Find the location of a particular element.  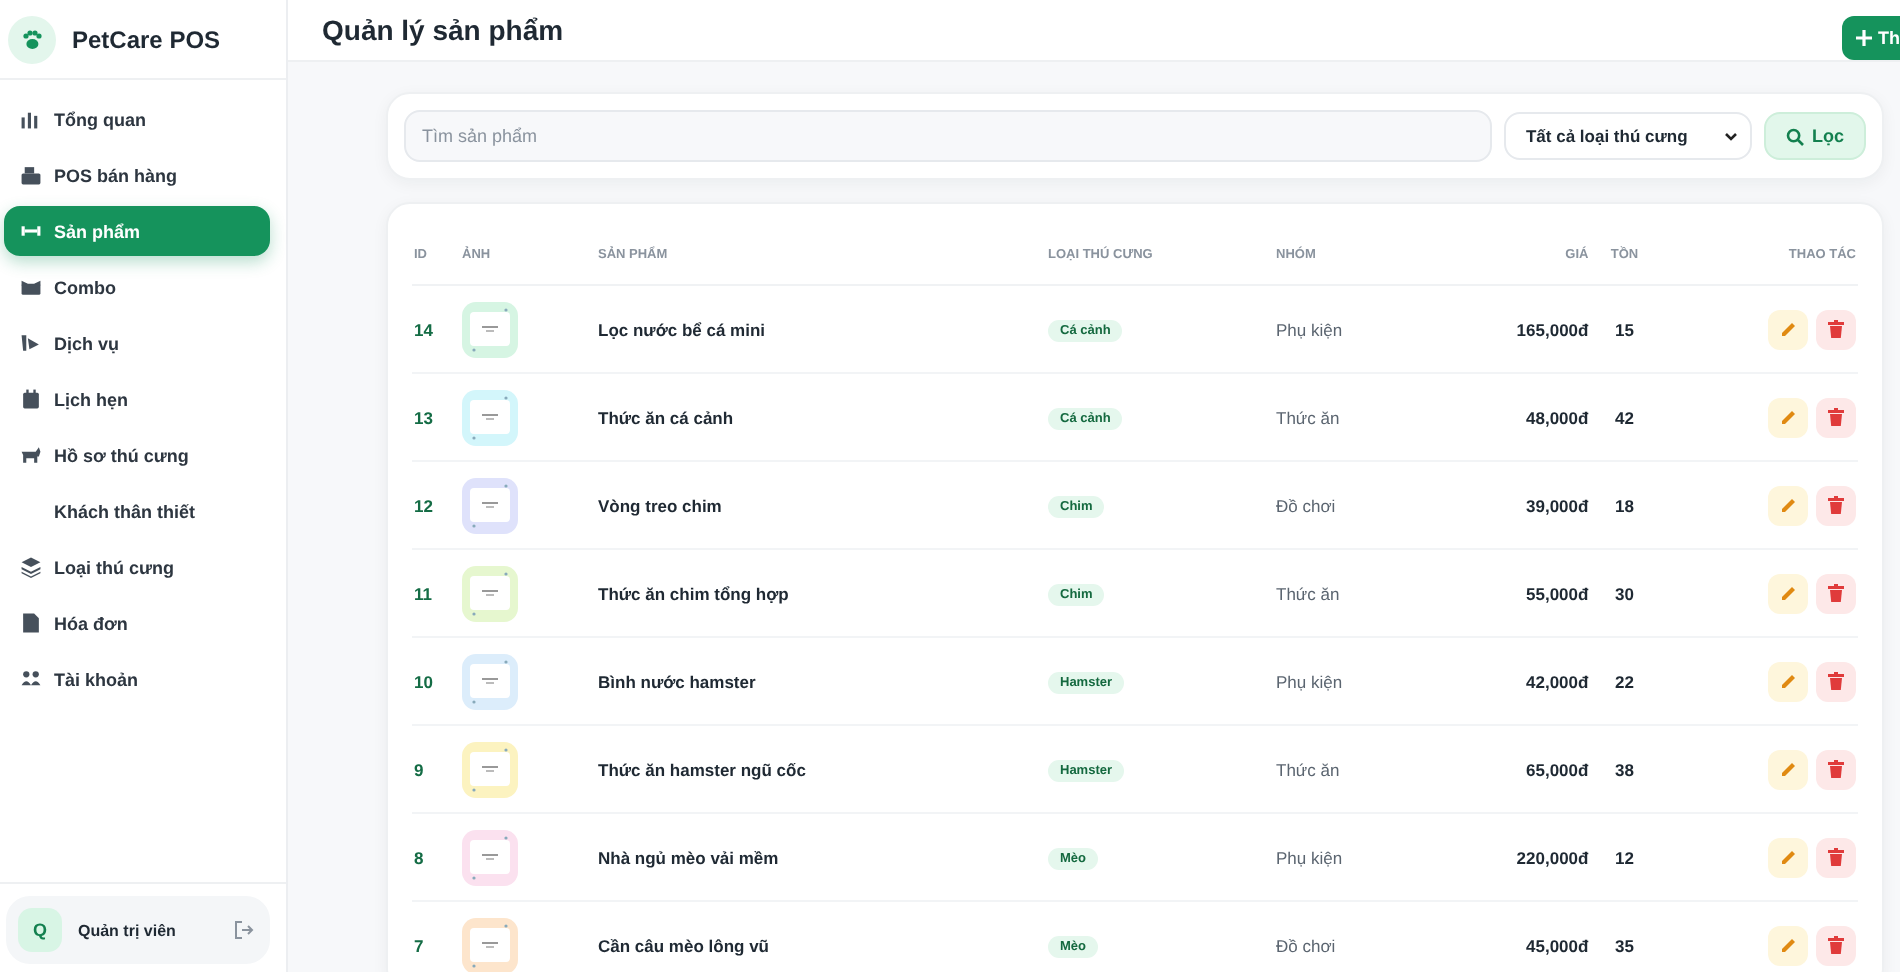

box-icon is located at coordinates (31, 287).